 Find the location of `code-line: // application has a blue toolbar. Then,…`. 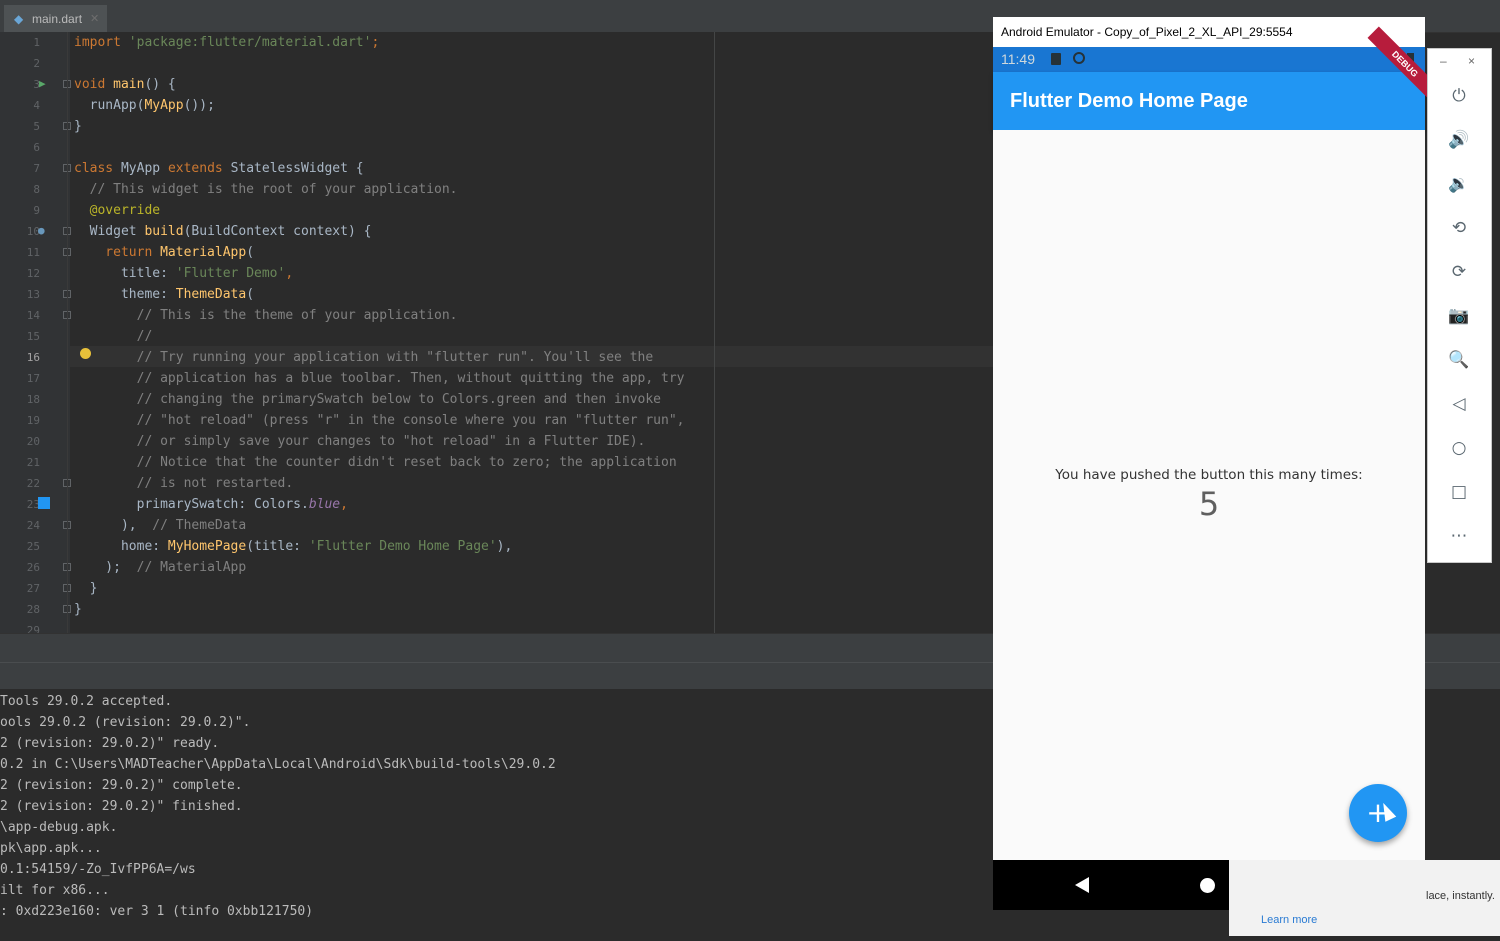

code-line: // application has a blue toolbar. Then,… is located at coordinates (379, 378).